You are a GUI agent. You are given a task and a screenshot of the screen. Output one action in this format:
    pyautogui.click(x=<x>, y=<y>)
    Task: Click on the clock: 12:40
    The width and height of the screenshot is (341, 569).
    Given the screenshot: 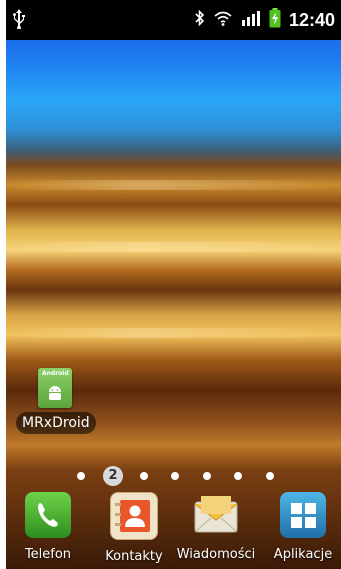 What is the action you would take?
    pyautogui.click(x=311, y=19)
    